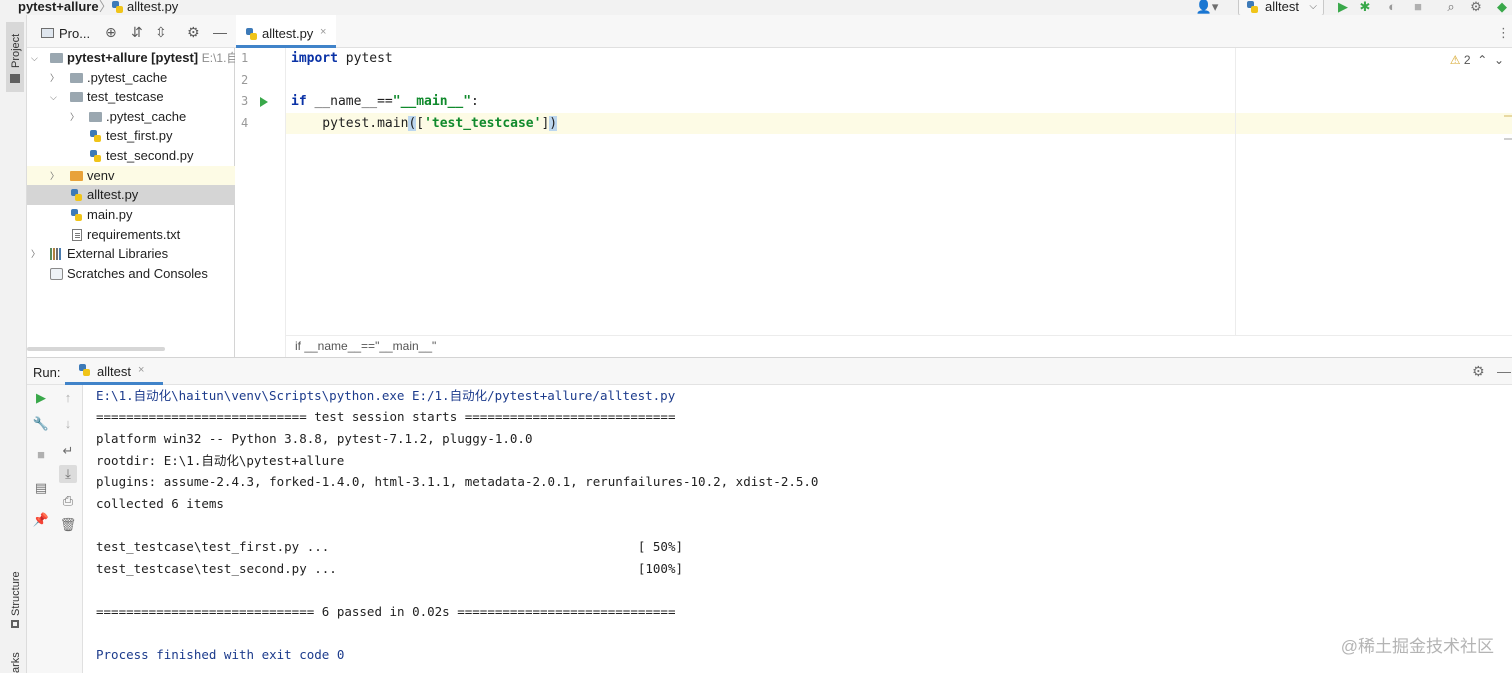 The image size is (1512, 673). I want to click on layout-icon: ▤, so click(41, 488).